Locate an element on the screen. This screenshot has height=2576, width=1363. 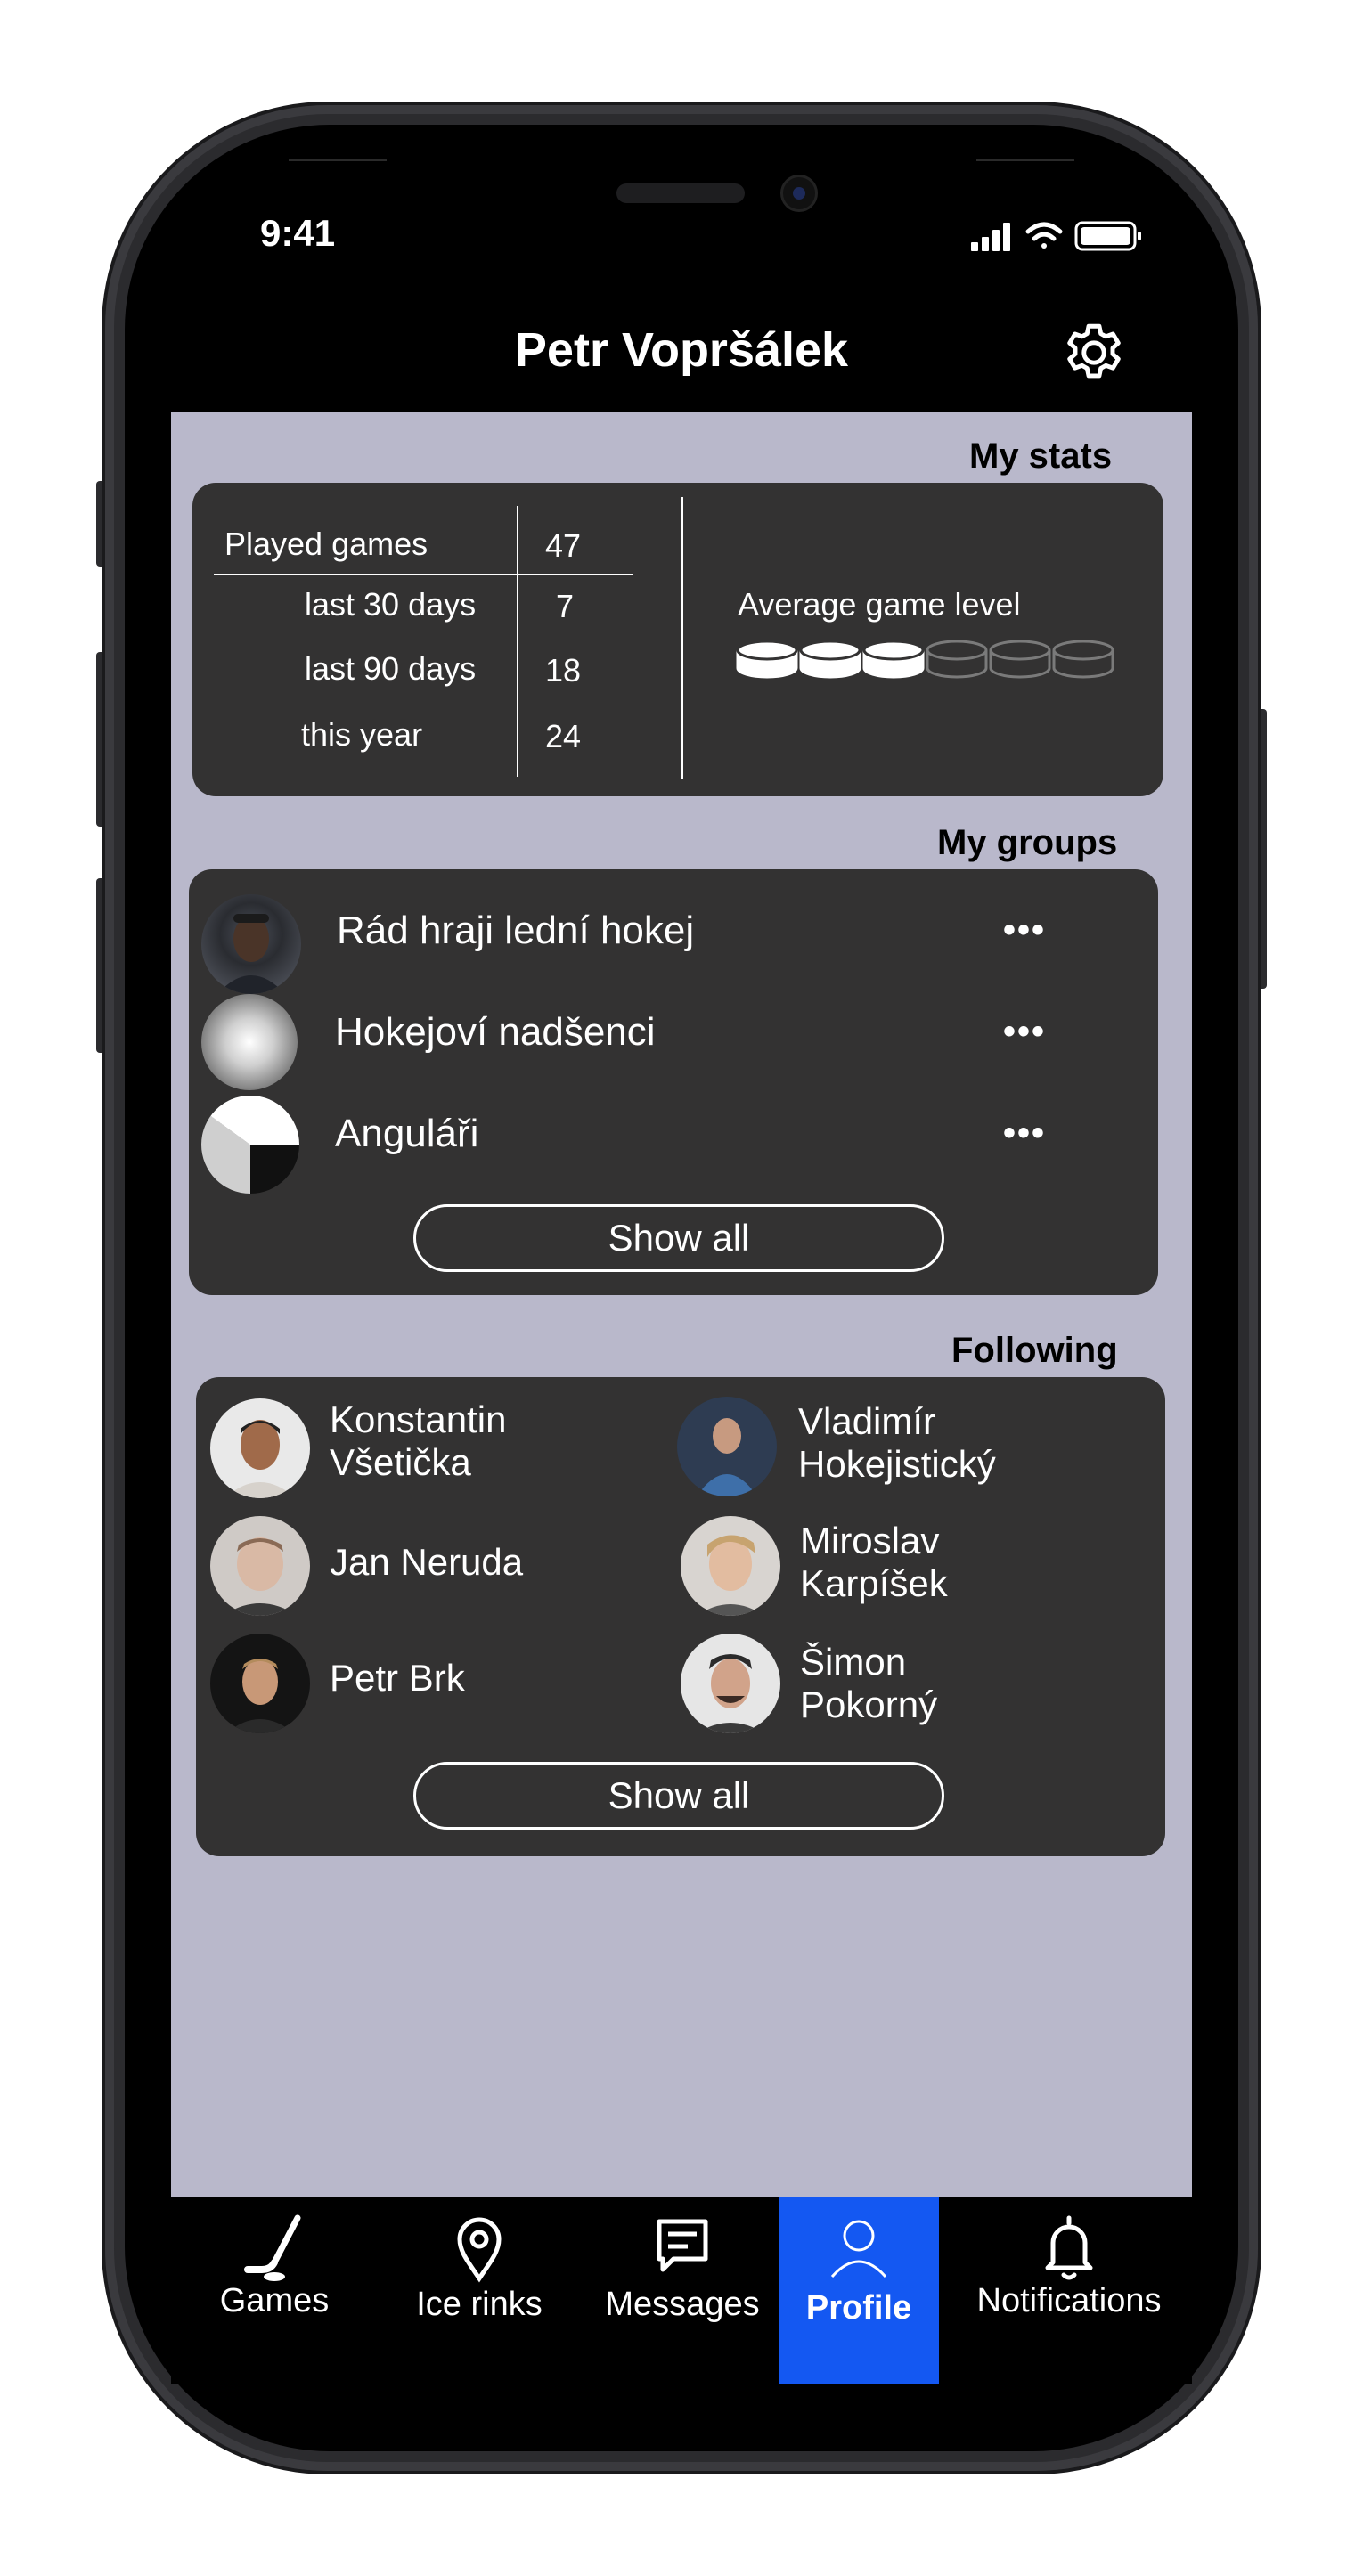
person-name: Miroslav Karpíšek is located at coordinates (874, 1563).